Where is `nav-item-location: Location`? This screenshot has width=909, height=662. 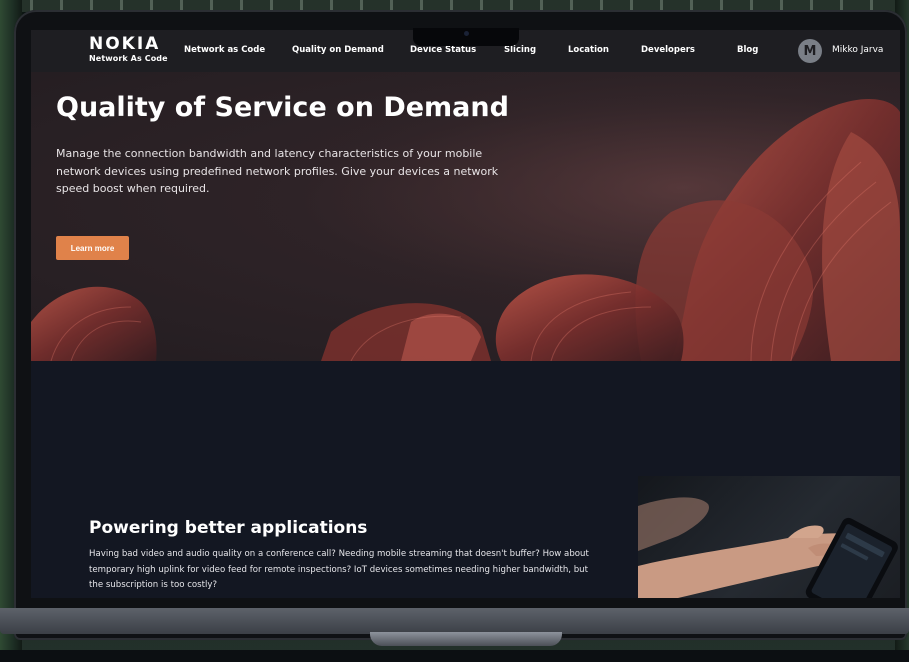
nav-item-location: Location is located at coordinates (588, 50).